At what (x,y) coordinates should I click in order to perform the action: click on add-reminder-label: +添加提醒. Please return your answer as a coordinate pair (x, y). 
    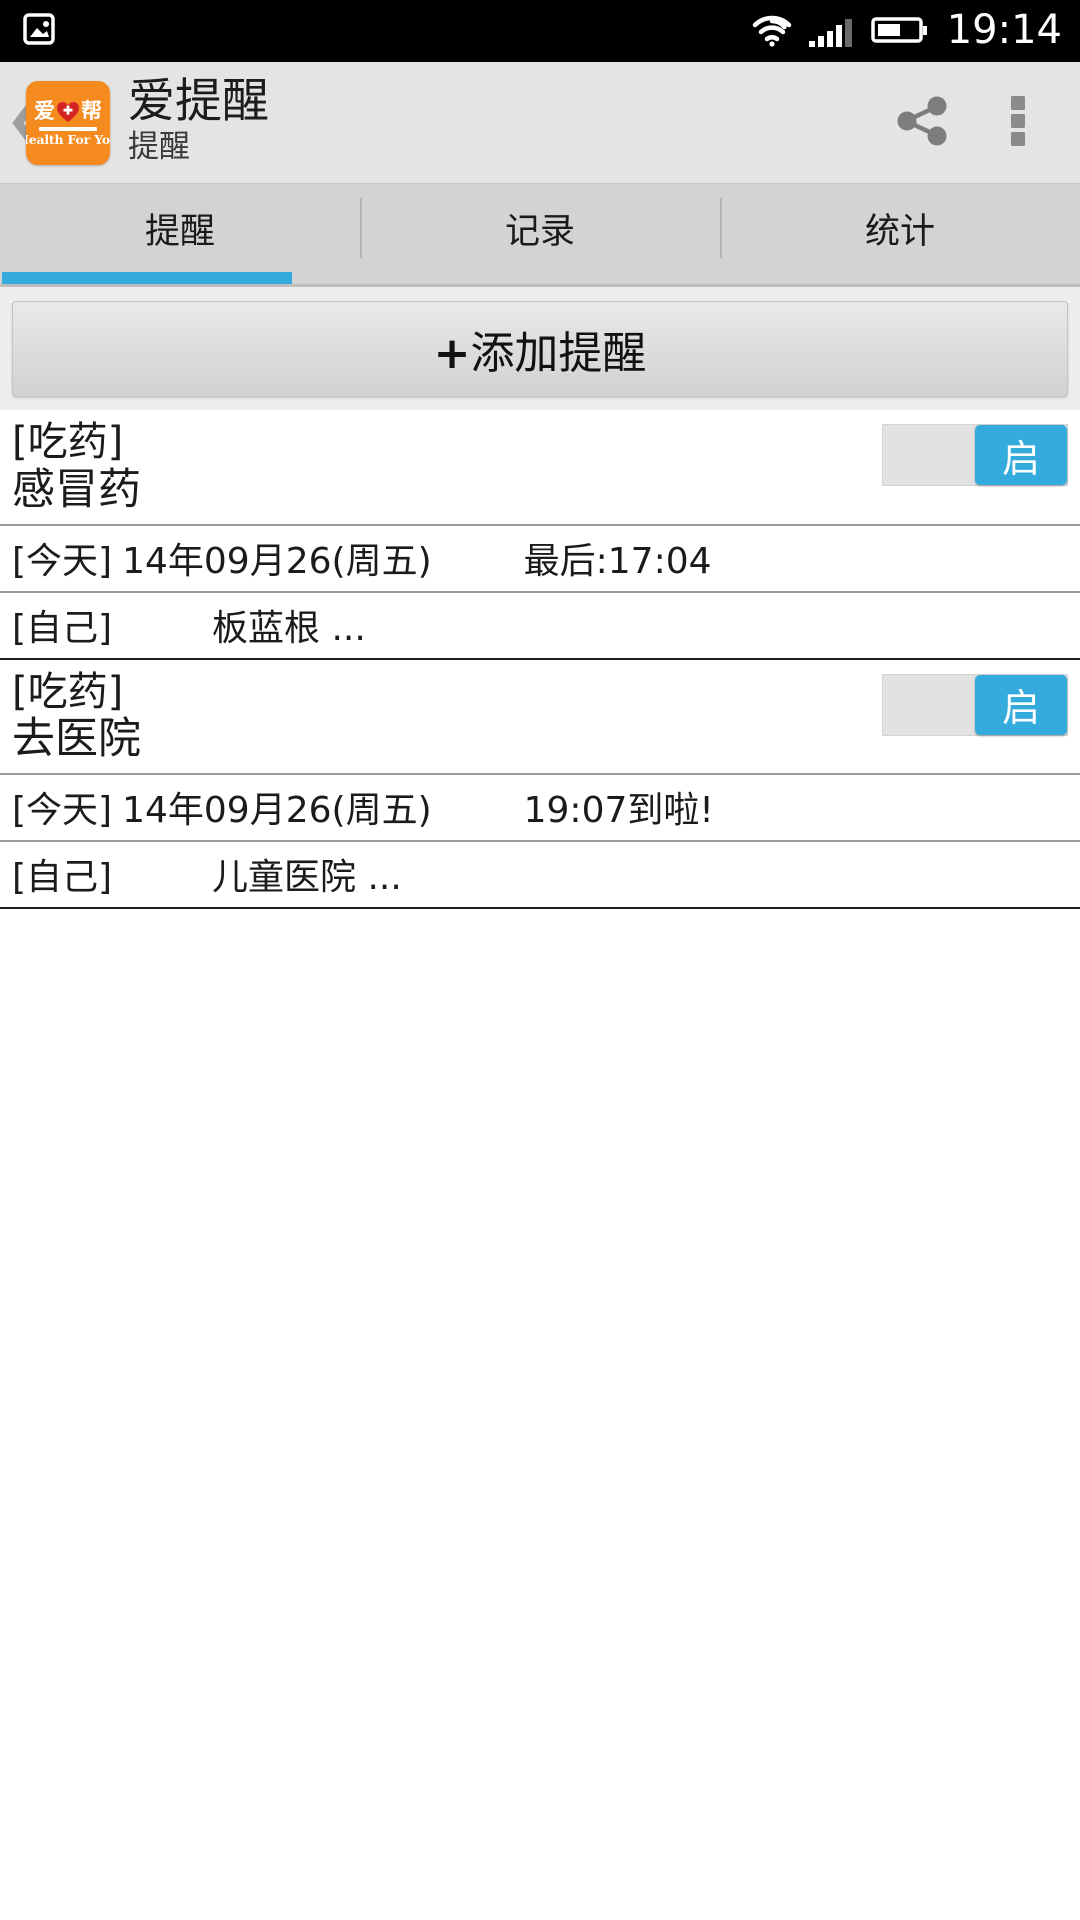
    Looking at the image, I should click on (540, 349).